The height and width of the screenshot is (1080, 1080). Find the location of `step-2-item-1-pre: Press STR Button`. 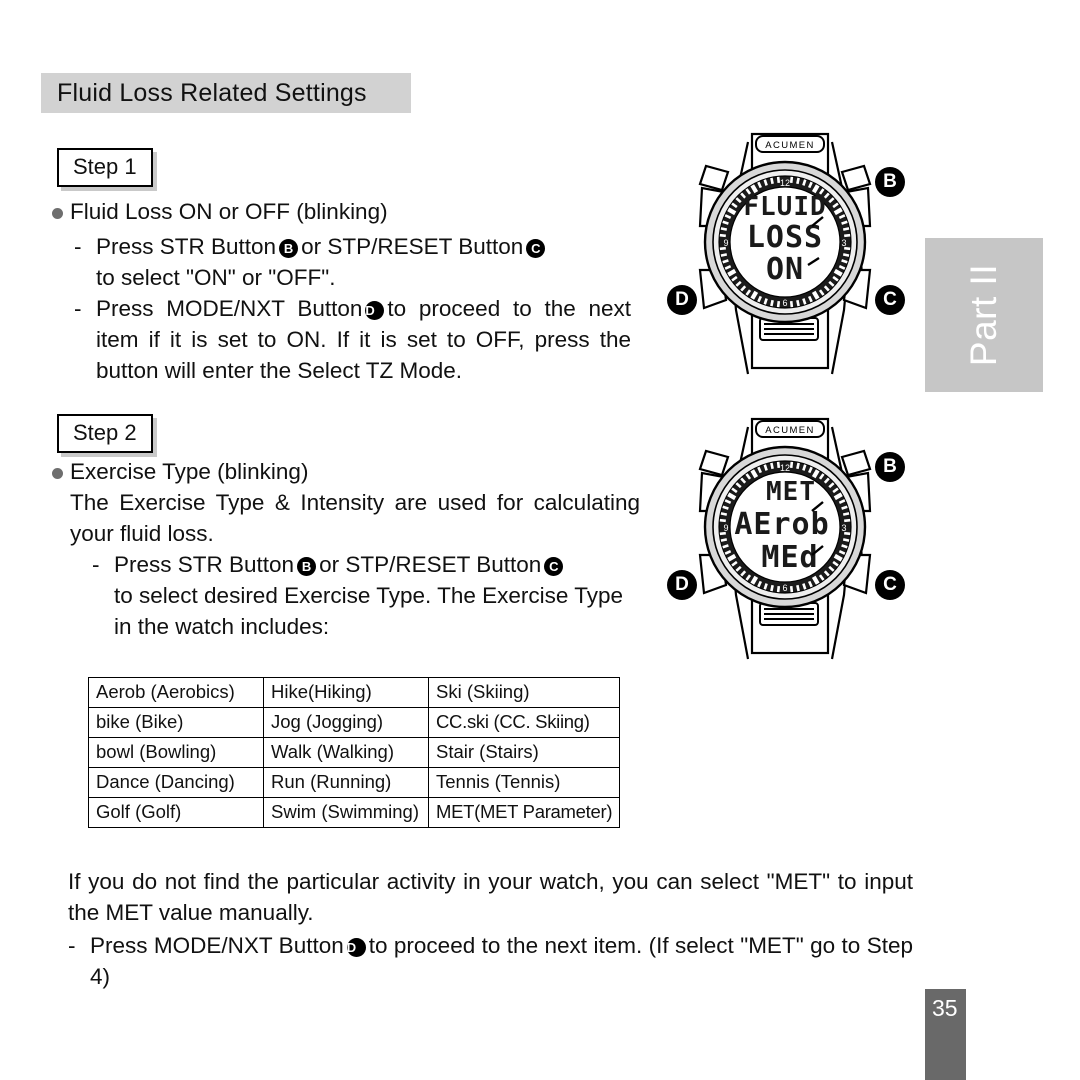

step-2-item-1-pre: Press STR Button is located at coordinates (204, 564).